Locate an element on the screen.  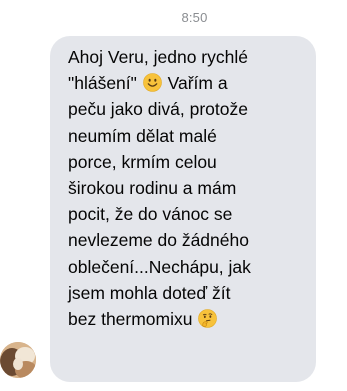
message-line: bez thermomixu is located at coordinates (130, 319).